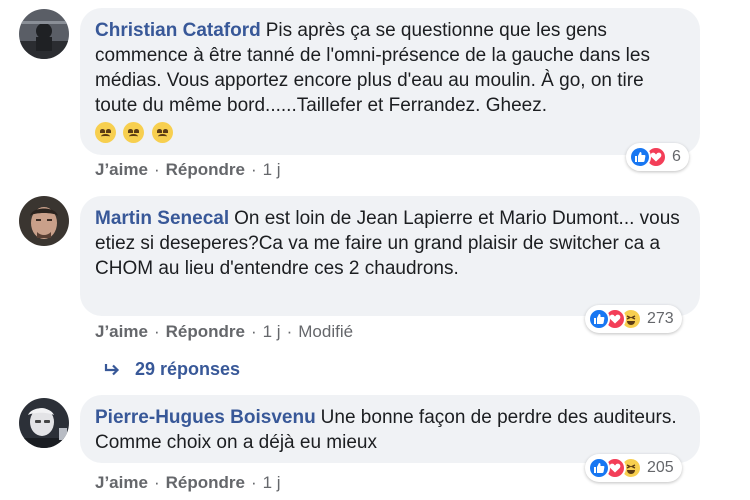 This screenshot has width=750, height=500. I want to click on comment-author: Christian Cataford, so click(178, 30).